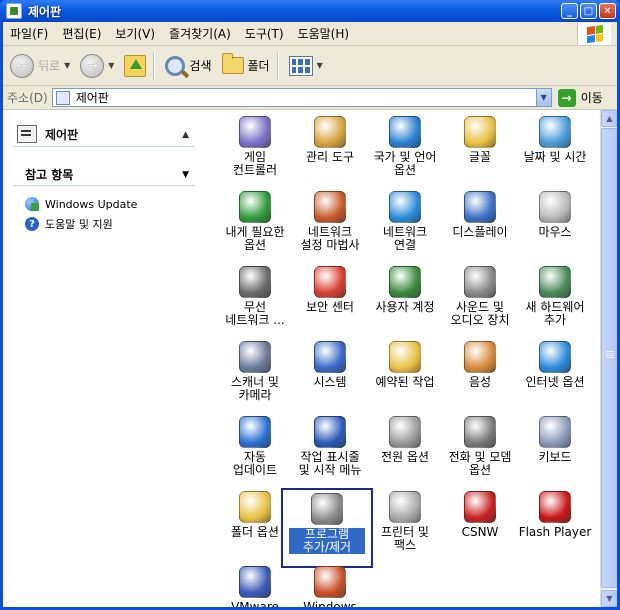 The image size is (620, 610). I want to click on control-panel-item: VMware Tools, so click(255, 588).